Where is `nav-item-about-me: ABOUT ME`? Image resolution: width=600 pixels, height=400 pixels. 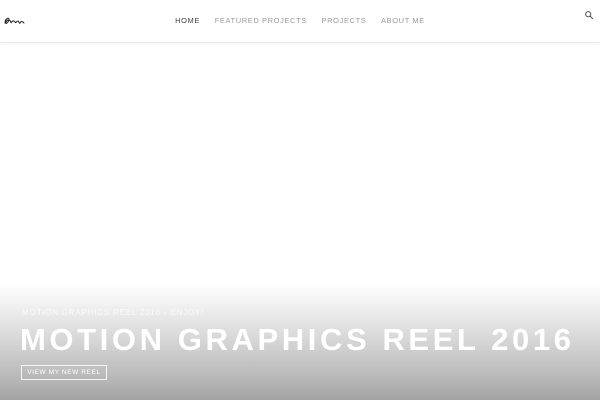
nav-item-about-me: ABOUT ME is located at coordinates (403, 20).